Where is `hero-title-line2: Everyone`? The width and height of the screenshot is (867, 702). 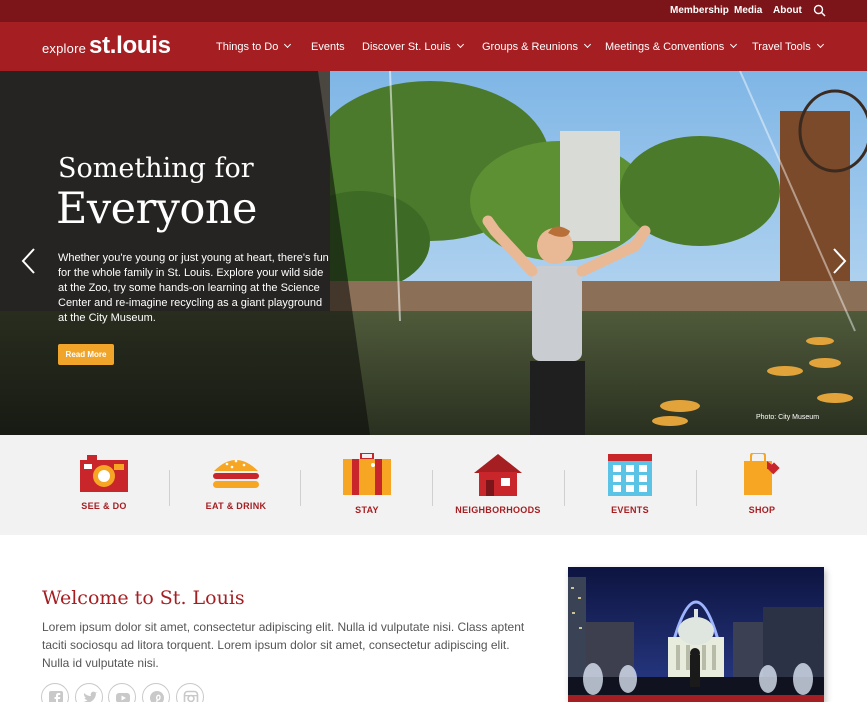 hero-title-line2: Everyone is located at coordinates (157, 209).